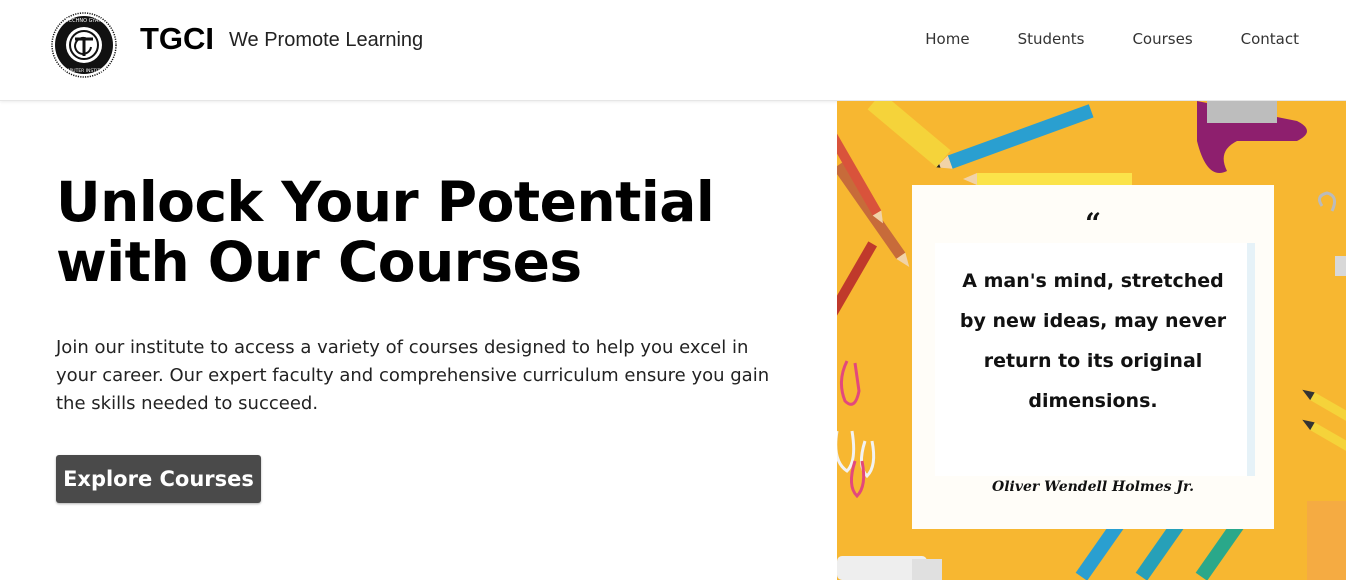  I want to click on brand-tagline: We Promote Learning, so click(326, 40).